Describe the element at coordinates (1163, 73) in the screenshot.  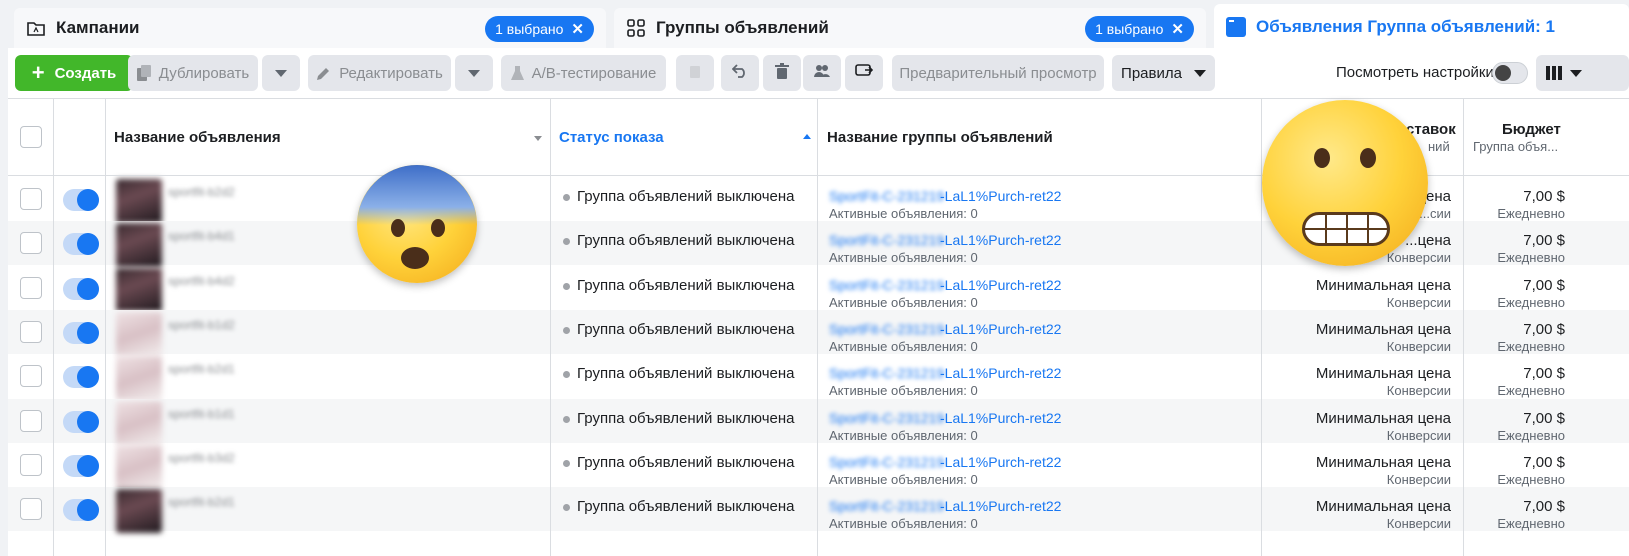
I see `rules-button: Правила` at that location.